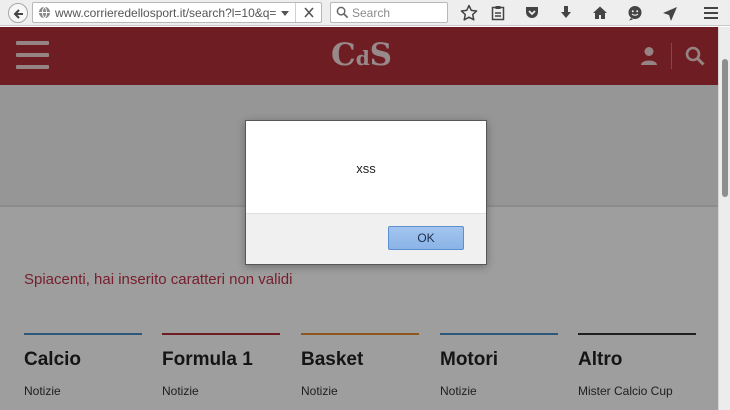  I want to click on downloads-button, so click(566, 13).